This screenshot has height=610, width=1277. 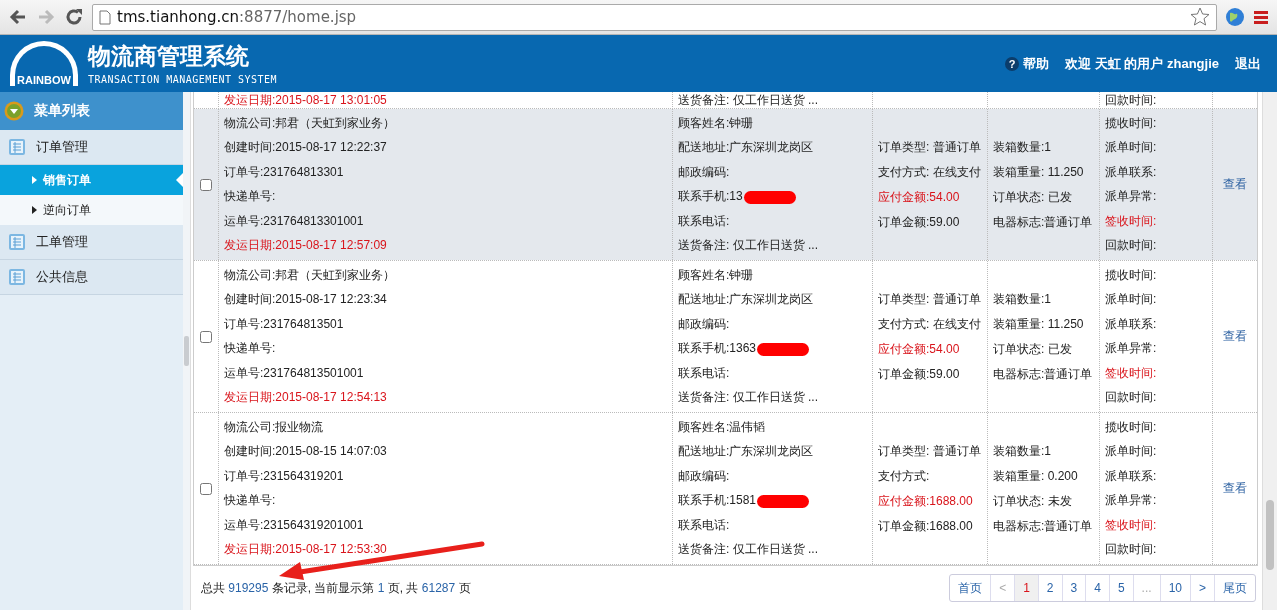 What do you see at coordinates (1120, 588) in the screenshot?
I see `page-button: 5` at bounding box center [1120, 588].